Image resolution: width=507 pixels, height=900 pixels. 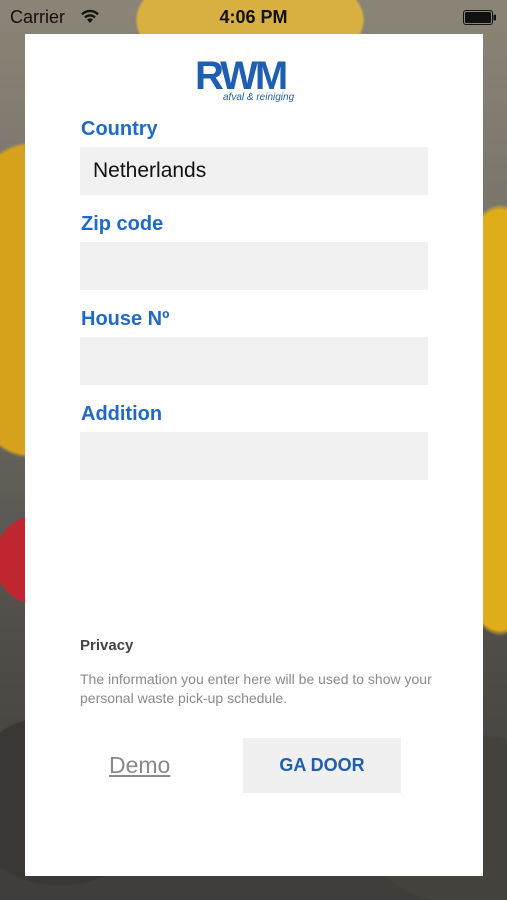 I want to click on addition-field, so click(x=254, y=456).